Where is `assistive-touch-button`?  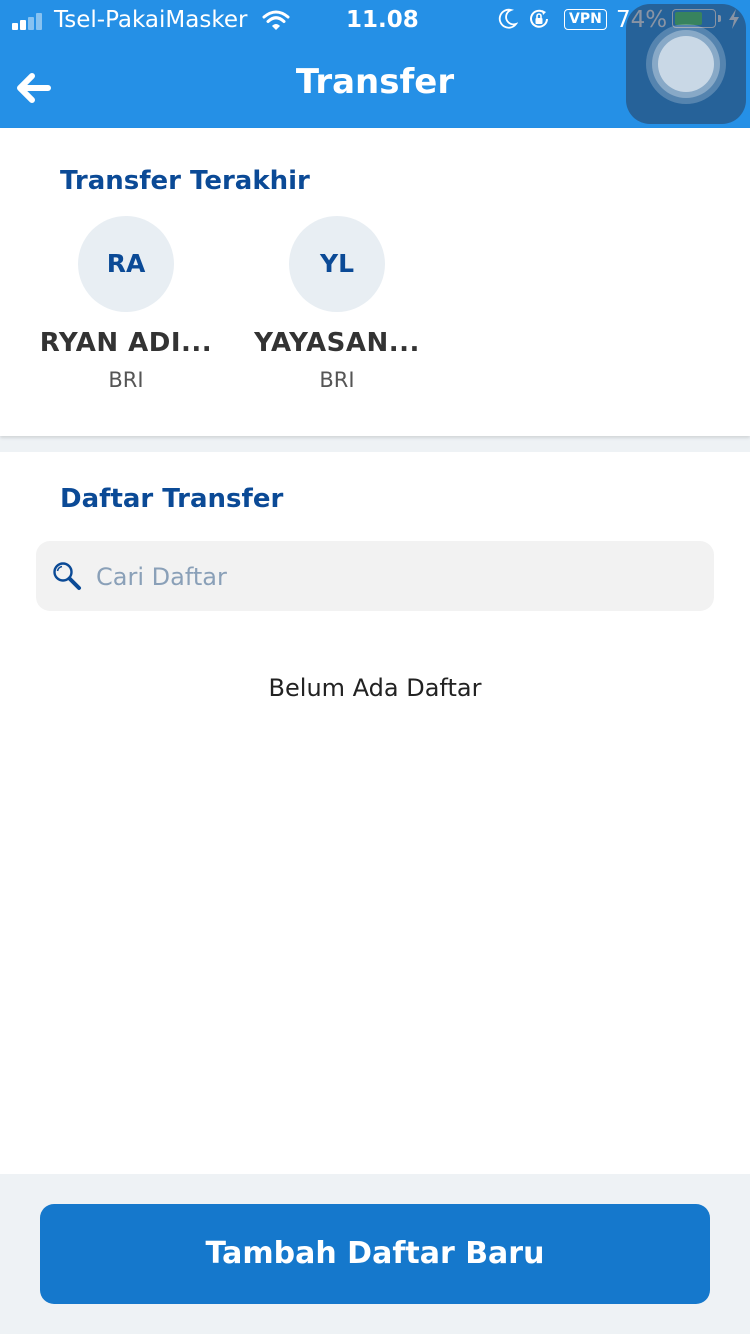
assistive-touch-button is located at coordinates (686, 64).